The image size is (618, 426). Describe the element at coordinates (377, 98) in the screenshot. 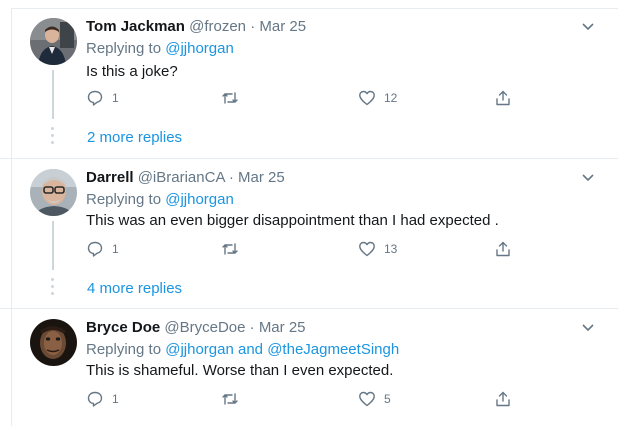

I see `like-button: 12` at that location.